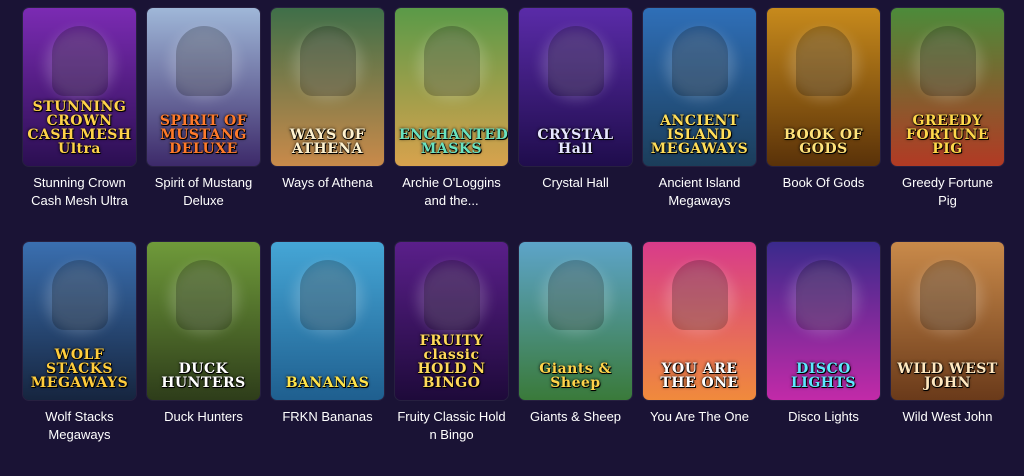 The height and width of the screenshot is (476, 1024). I want to click on game-logo: ANCIENT ISLAND MEGAWAYS, so click(699, 135).